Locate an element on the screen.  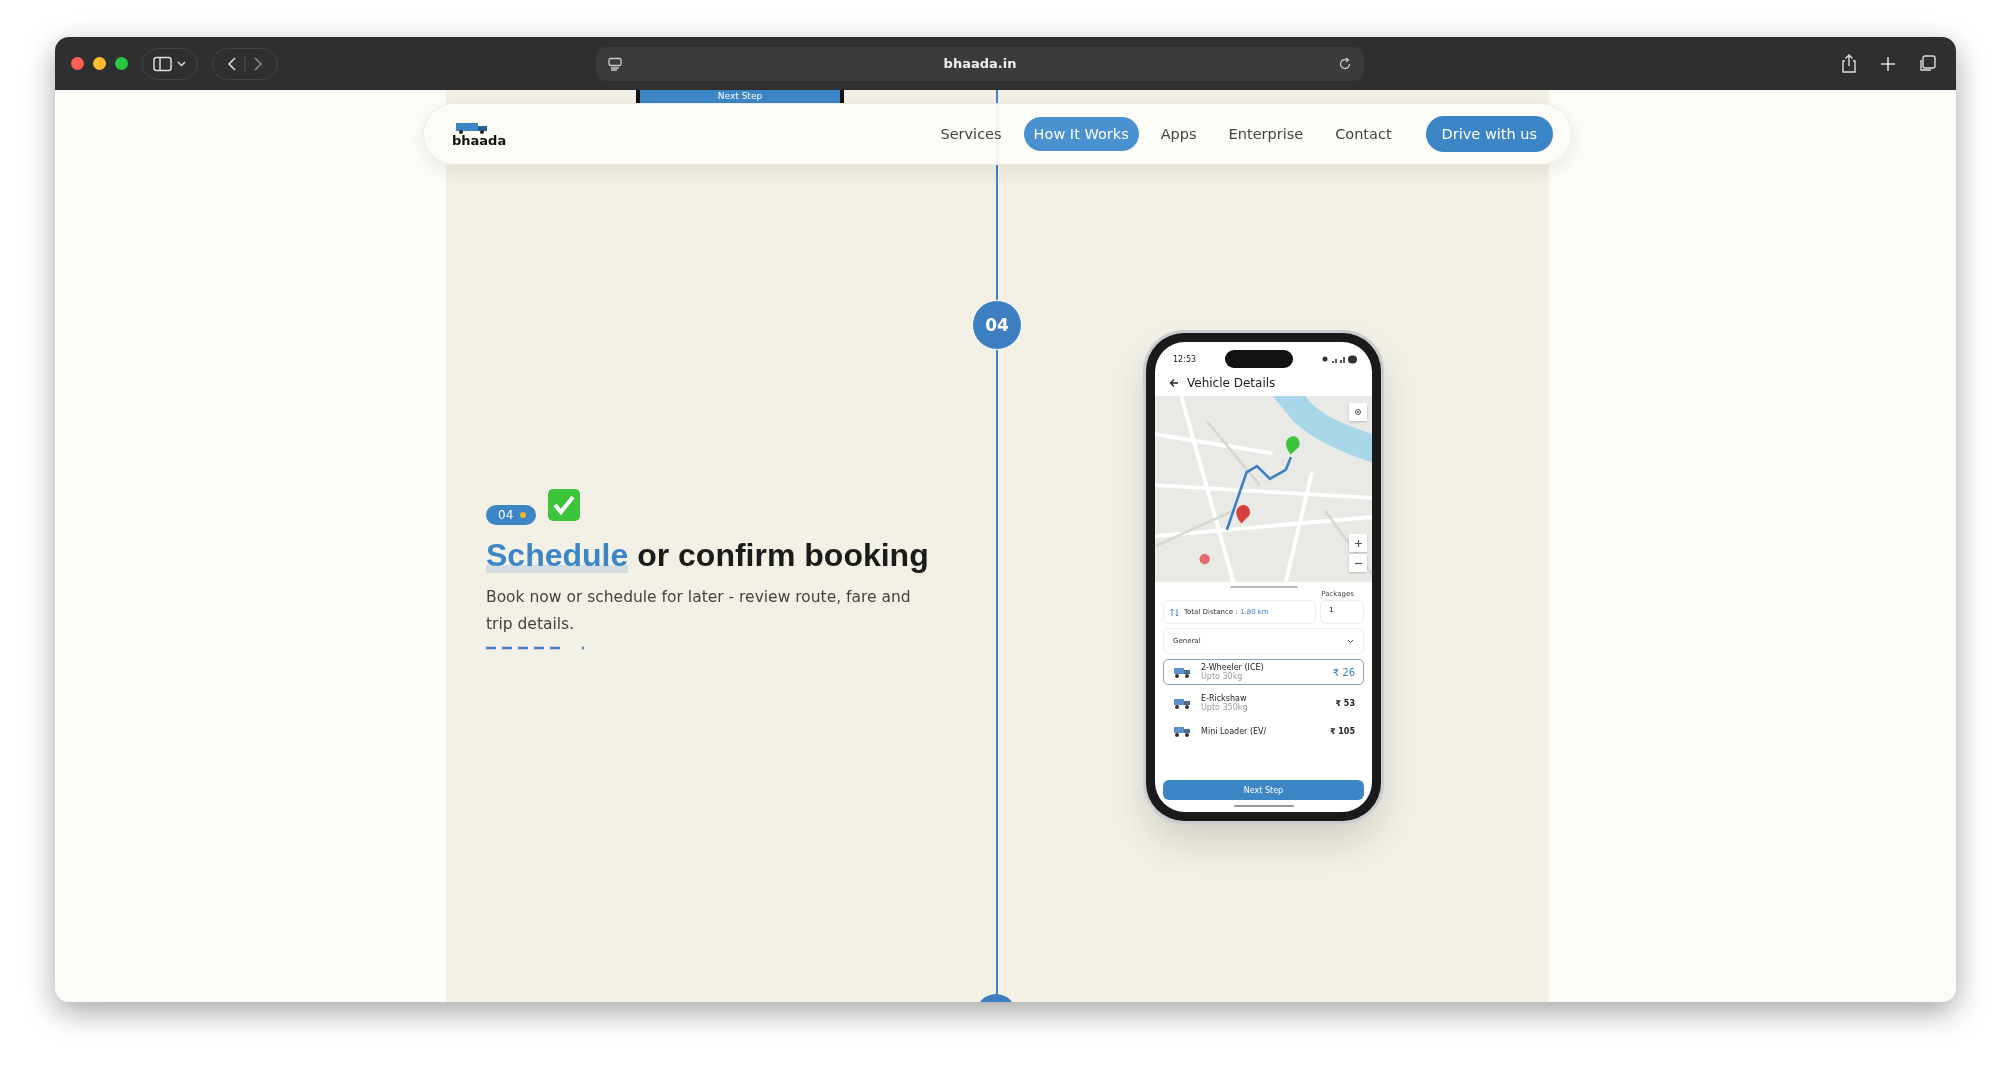
dynamic-island is located at coordinates (1259, 359).